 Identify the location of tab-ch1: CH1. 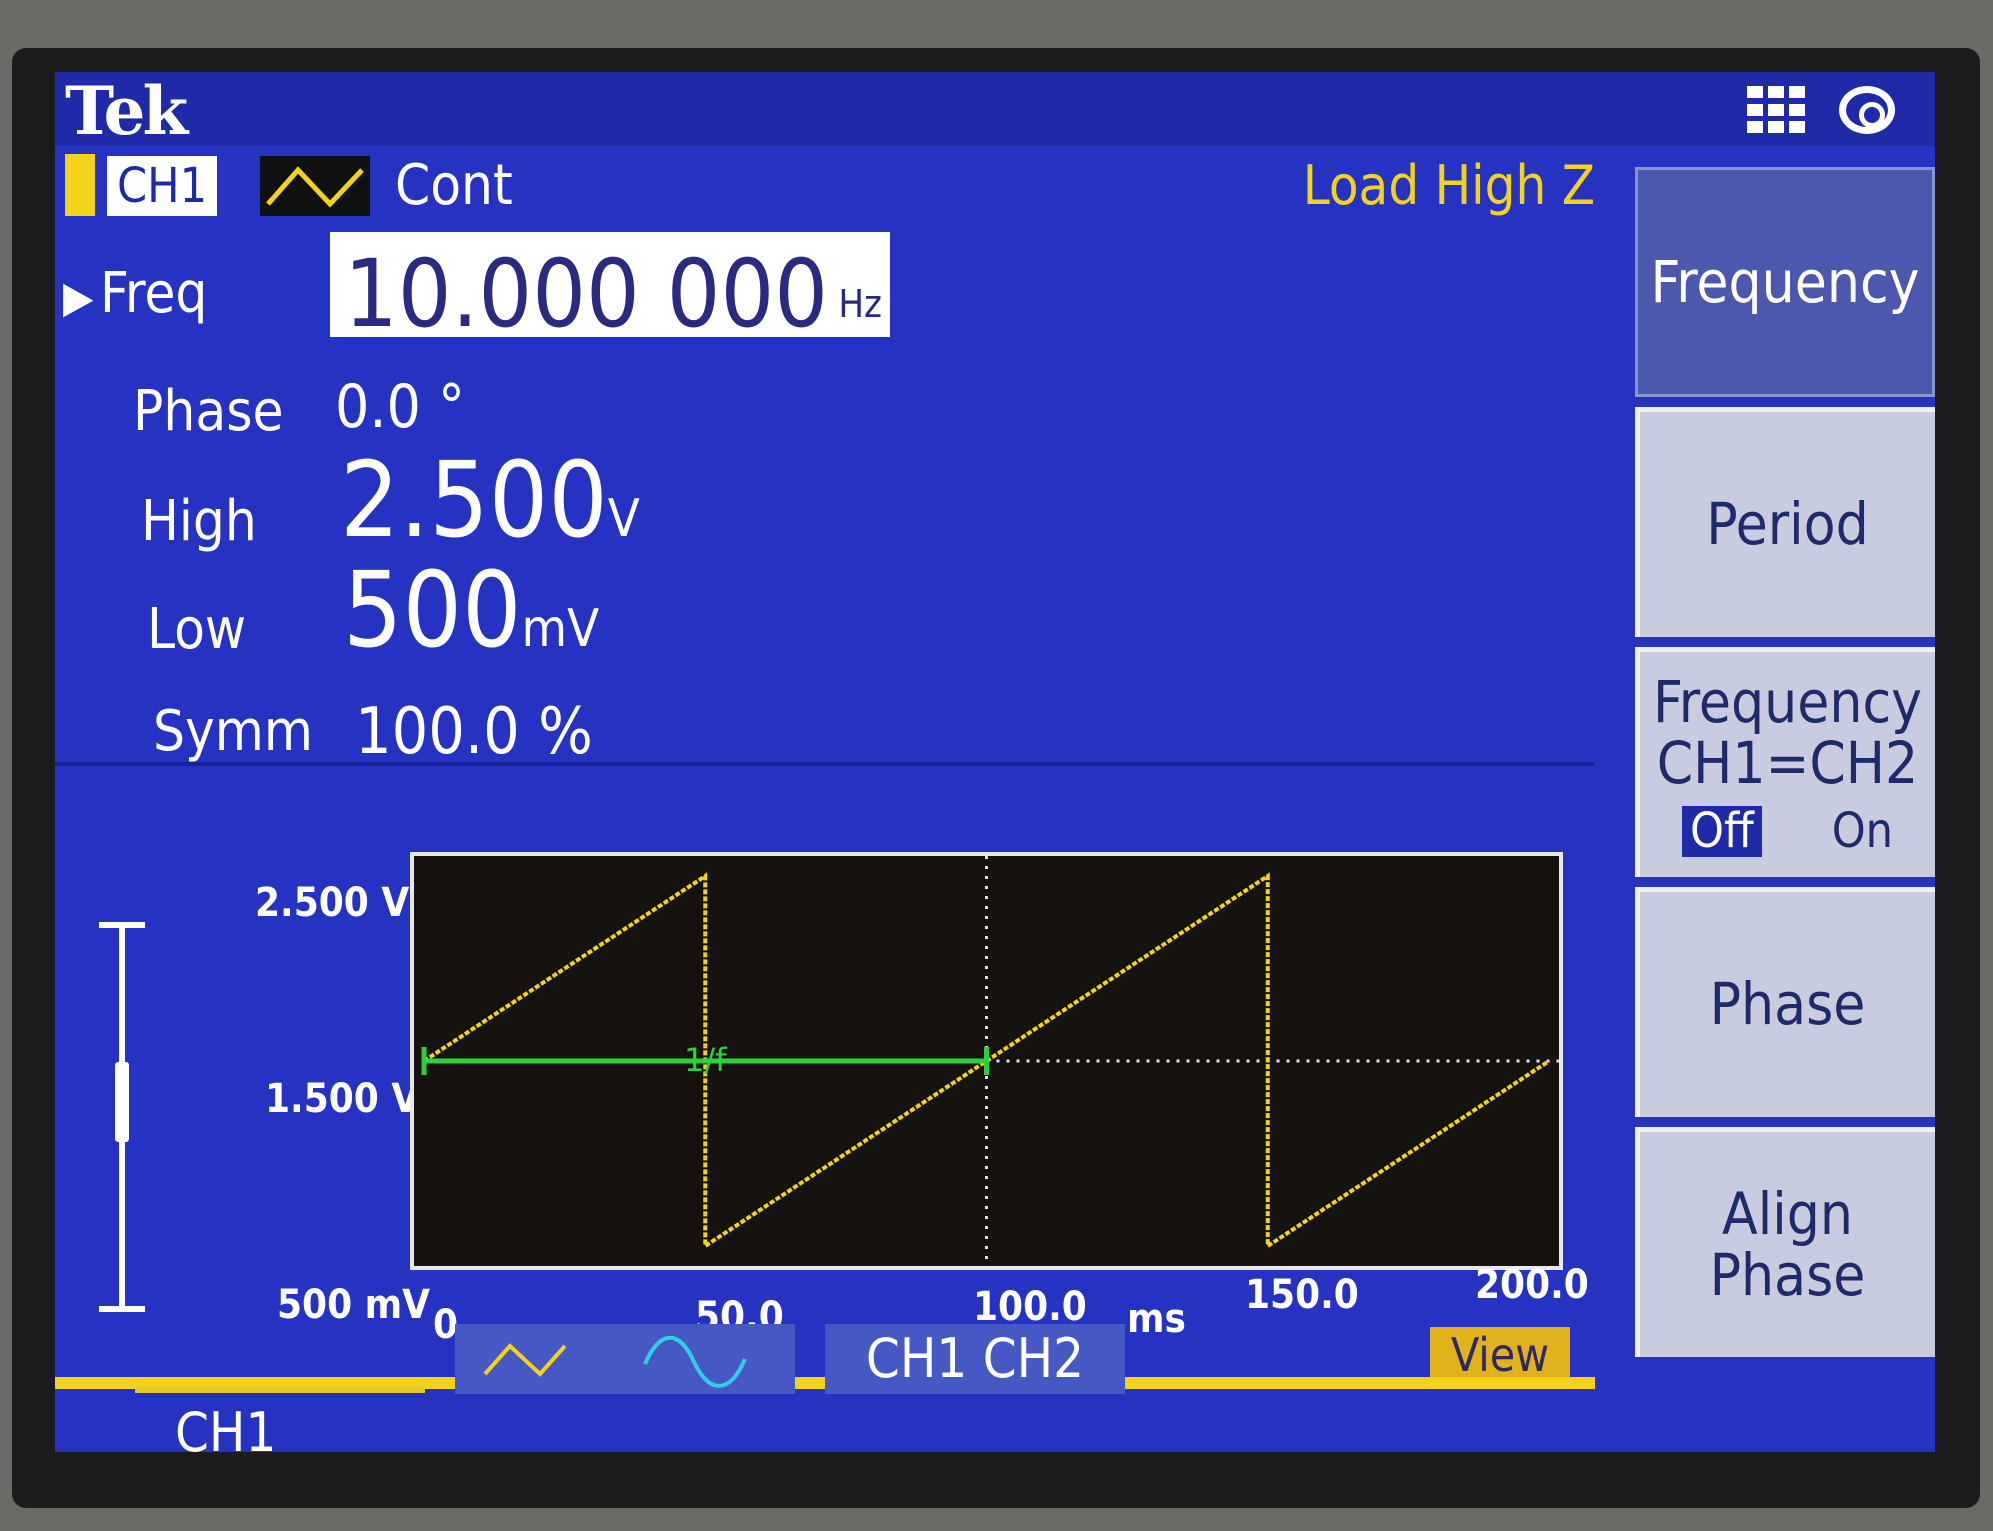
(280, 1419).